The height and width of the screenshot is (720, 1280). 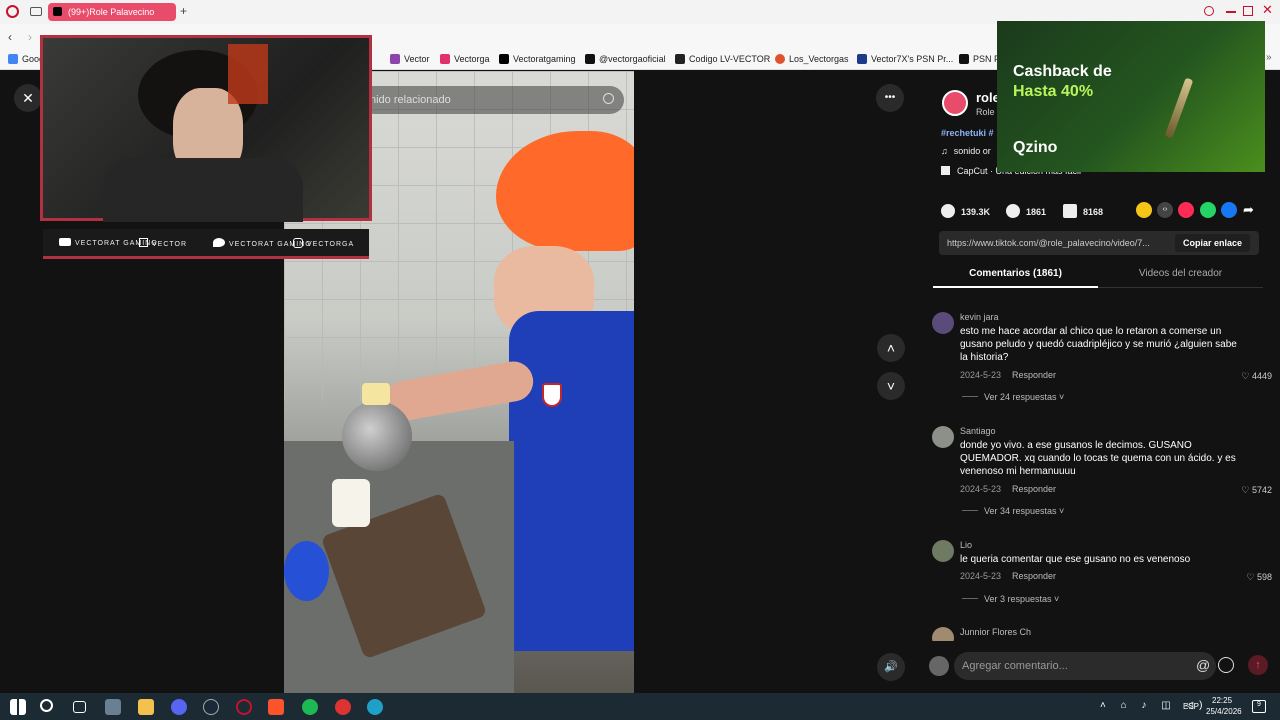 What do you see at coordinates (375, 707) in the screenshot?
I see `edge-icon` at bounding box center [375, 707].